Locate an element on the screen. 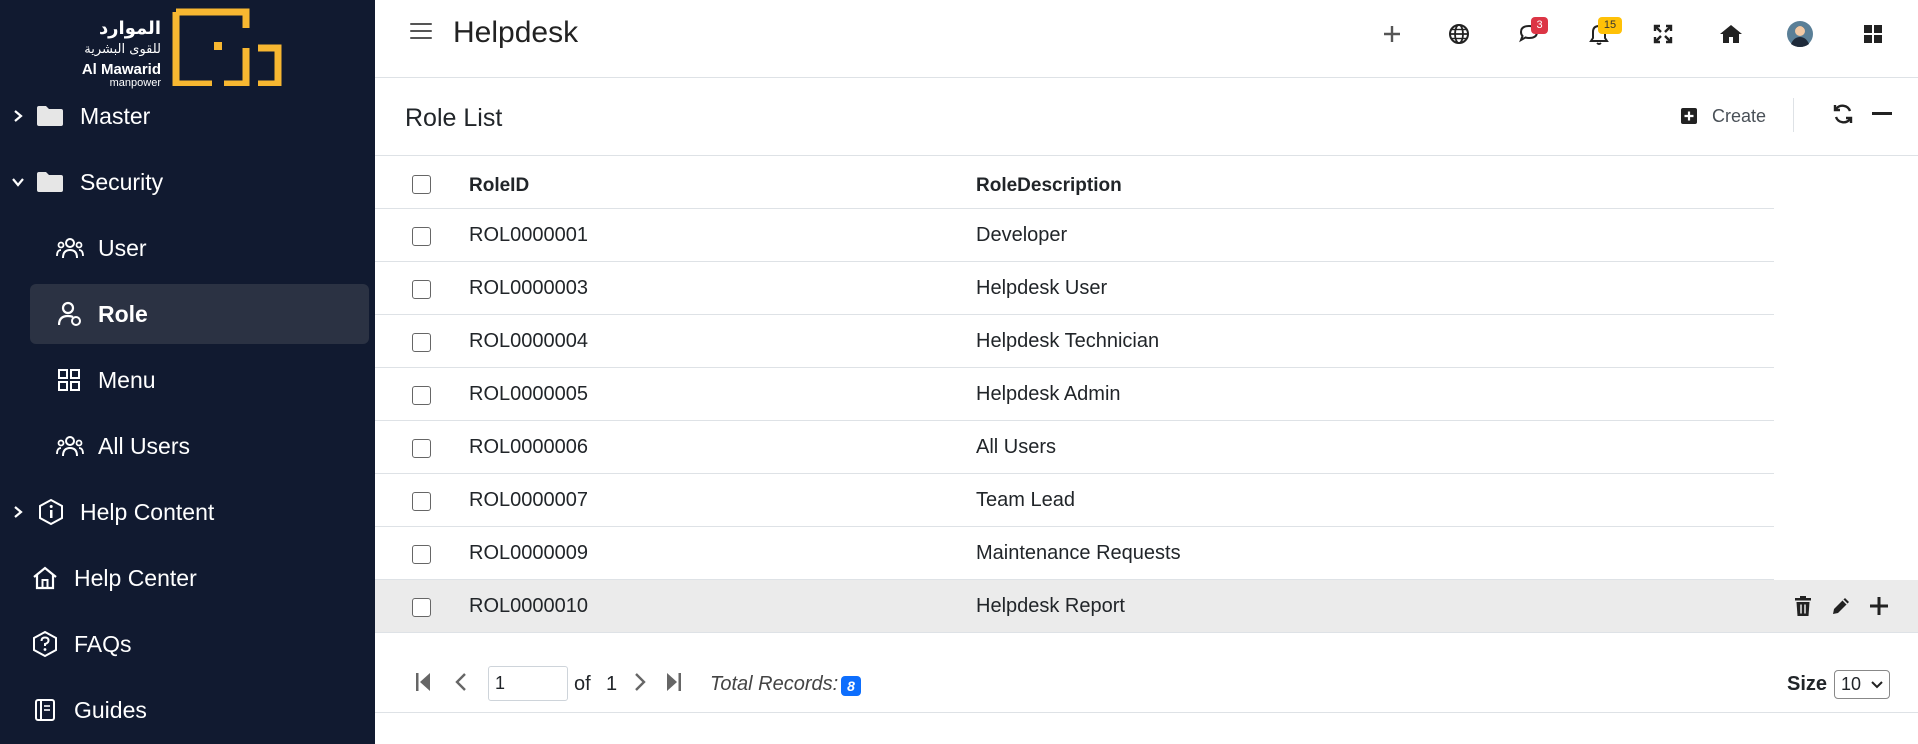 This screenshot has height=744, width=1918. total-pages: 1 is located at coordinates (612, 684).